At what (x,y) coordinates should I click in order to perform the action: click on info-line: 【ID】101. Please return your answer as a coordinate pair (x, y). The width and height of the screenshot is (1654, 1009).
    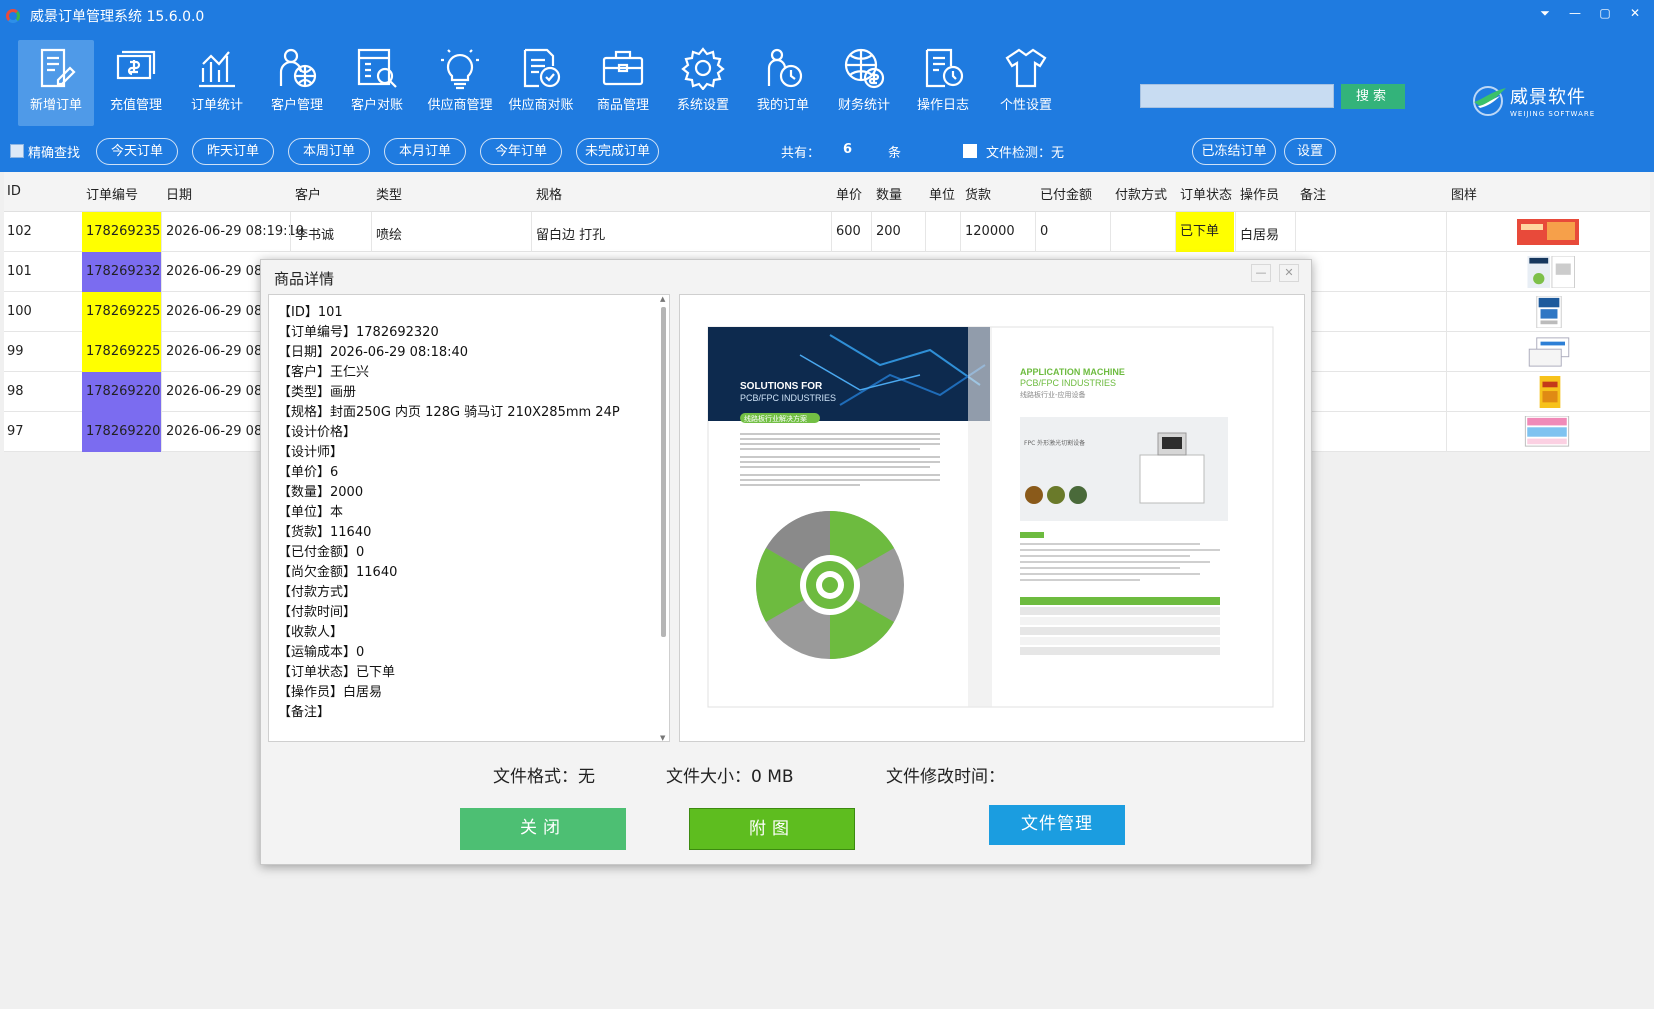
    Looking at the image, I should click on (310, 312).